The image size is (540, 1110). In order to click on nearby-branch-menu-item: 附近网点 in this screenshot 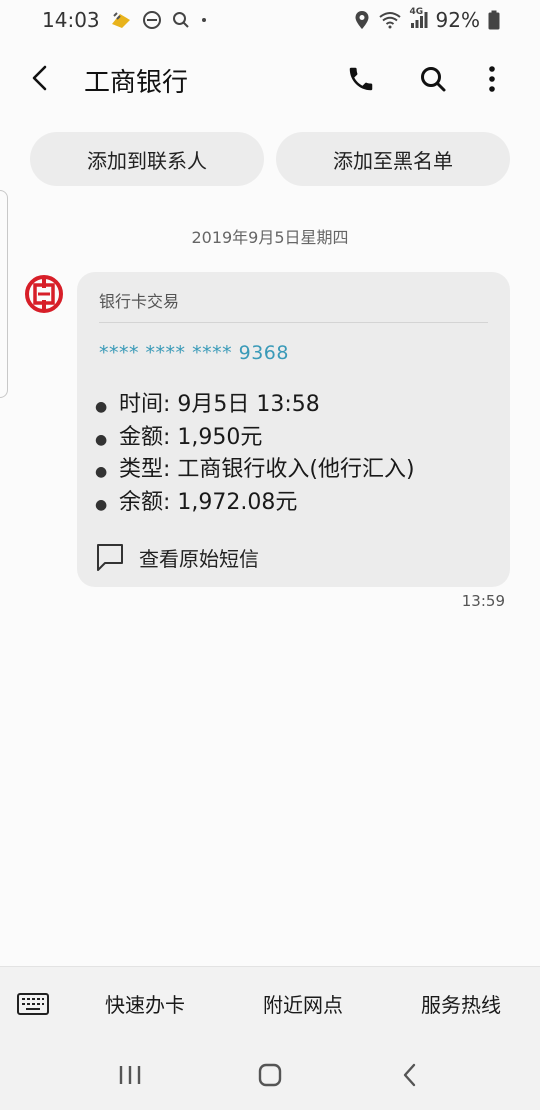, I will do `click(303, 1003)`.